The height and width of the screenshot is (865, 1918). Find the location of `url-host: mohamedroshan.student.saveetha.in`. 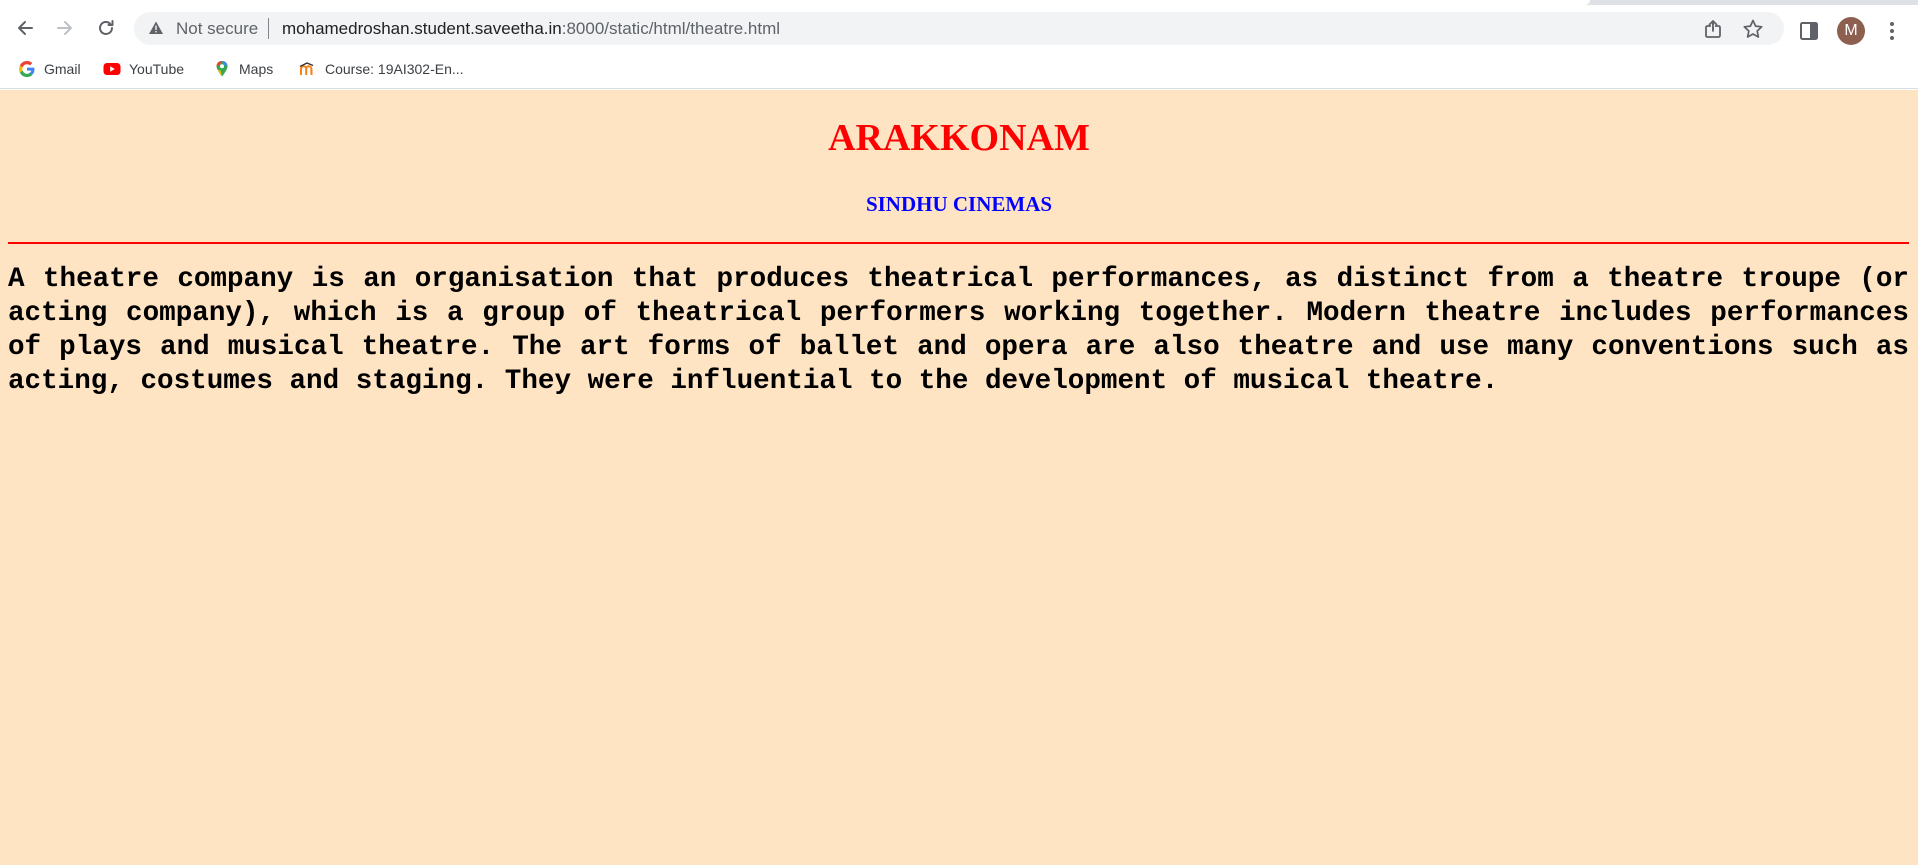

url-host: mohamedroshan.student.saveetha.in is located at coordinates (422, 28).